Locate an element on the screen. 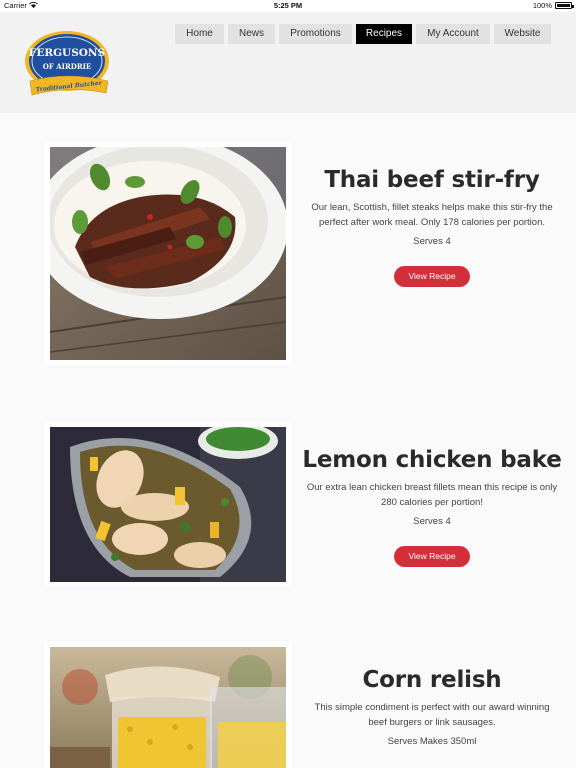  lemon-chicken-photo is located at coordinates (168, 504).